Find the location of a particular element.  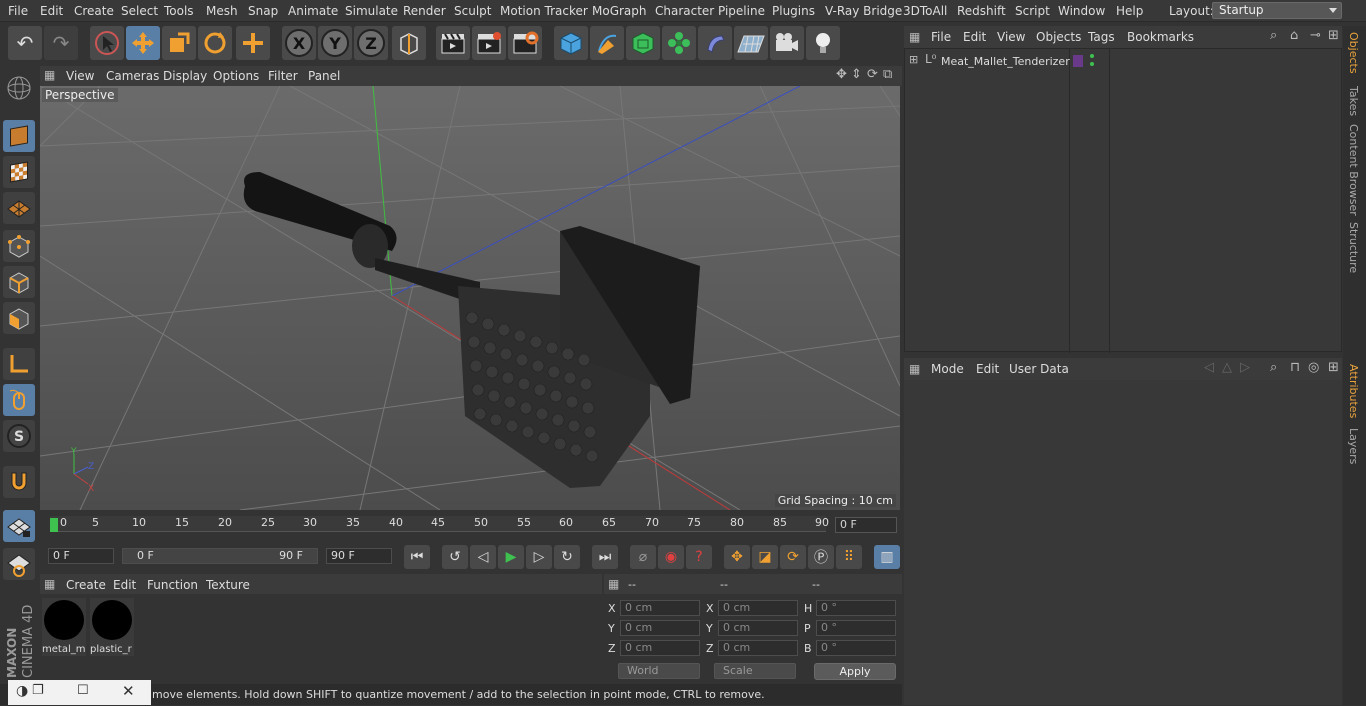

points-mode-button is located at coordinates (19, 246).